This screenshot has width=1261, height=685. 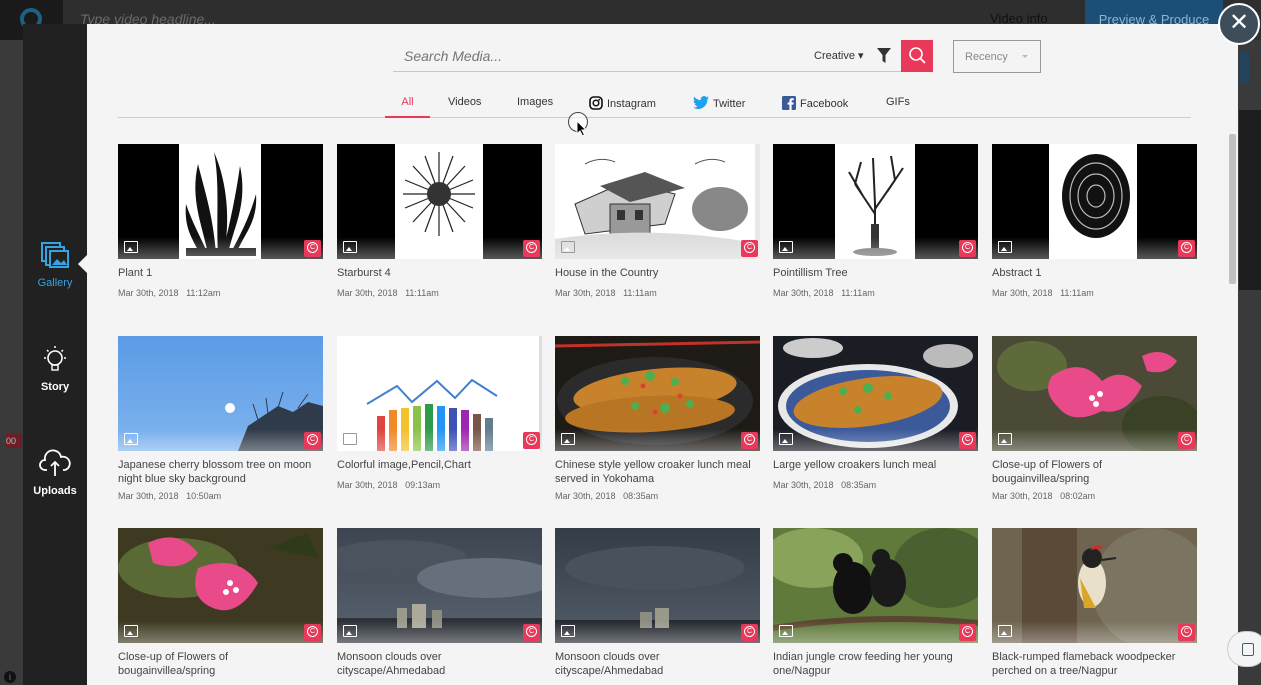 I want to click on chat-button, so click(x=1244, y=649).